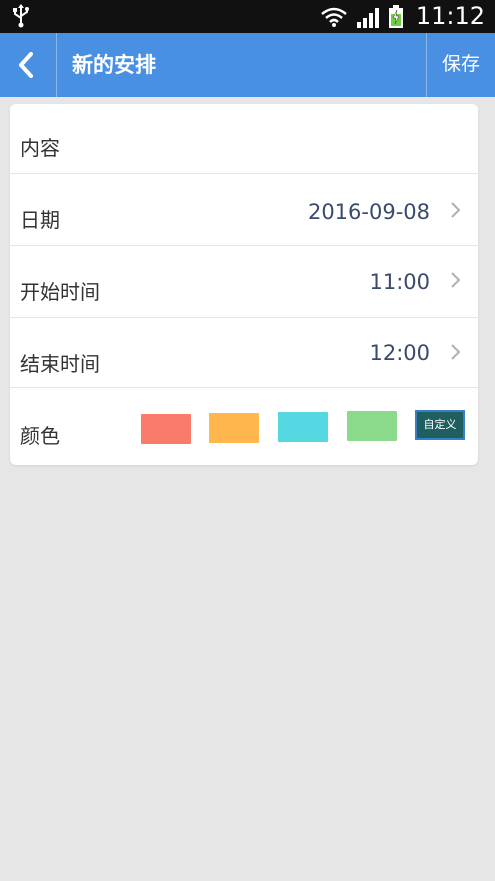 Image resolution: width=495 pixels, height=881 pixels. Describe the element at coordinates (244, 210) in the screenshot. I see `date-row: 日期 2016-09-08` at that location.